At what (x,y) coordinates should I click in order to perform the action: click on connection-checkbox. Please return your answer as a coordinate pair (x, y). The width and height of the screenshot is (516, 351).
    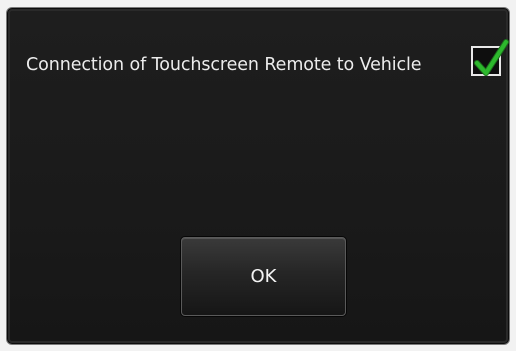
    Looking at the image, I should click on (490, 57).